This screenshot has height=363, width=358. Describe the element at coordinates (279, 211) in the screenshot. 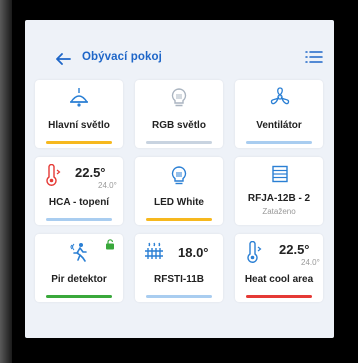

I see `blinds-status: Zataženo` at that location.